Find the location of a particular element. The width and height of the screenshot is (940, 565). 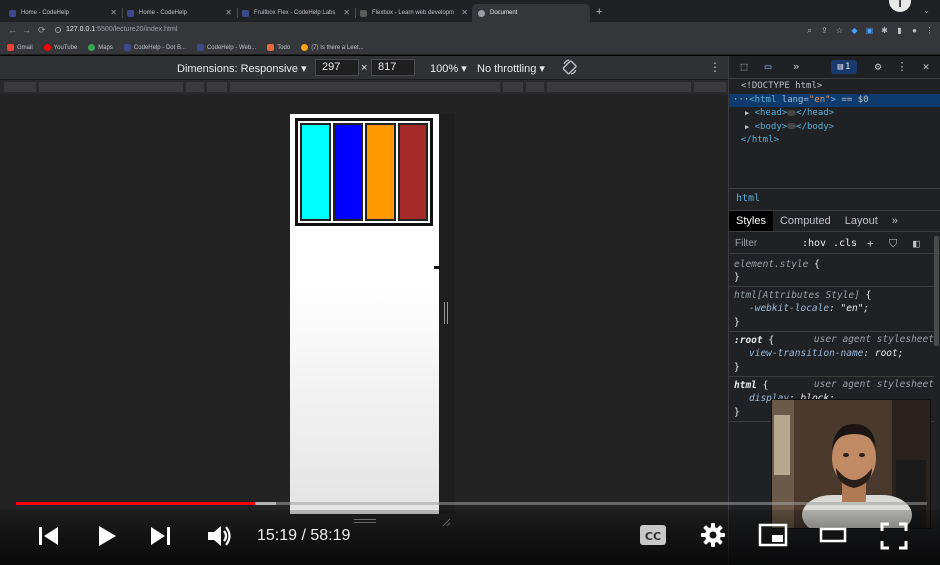

rotate-icon is located at coordinates (570, 67).